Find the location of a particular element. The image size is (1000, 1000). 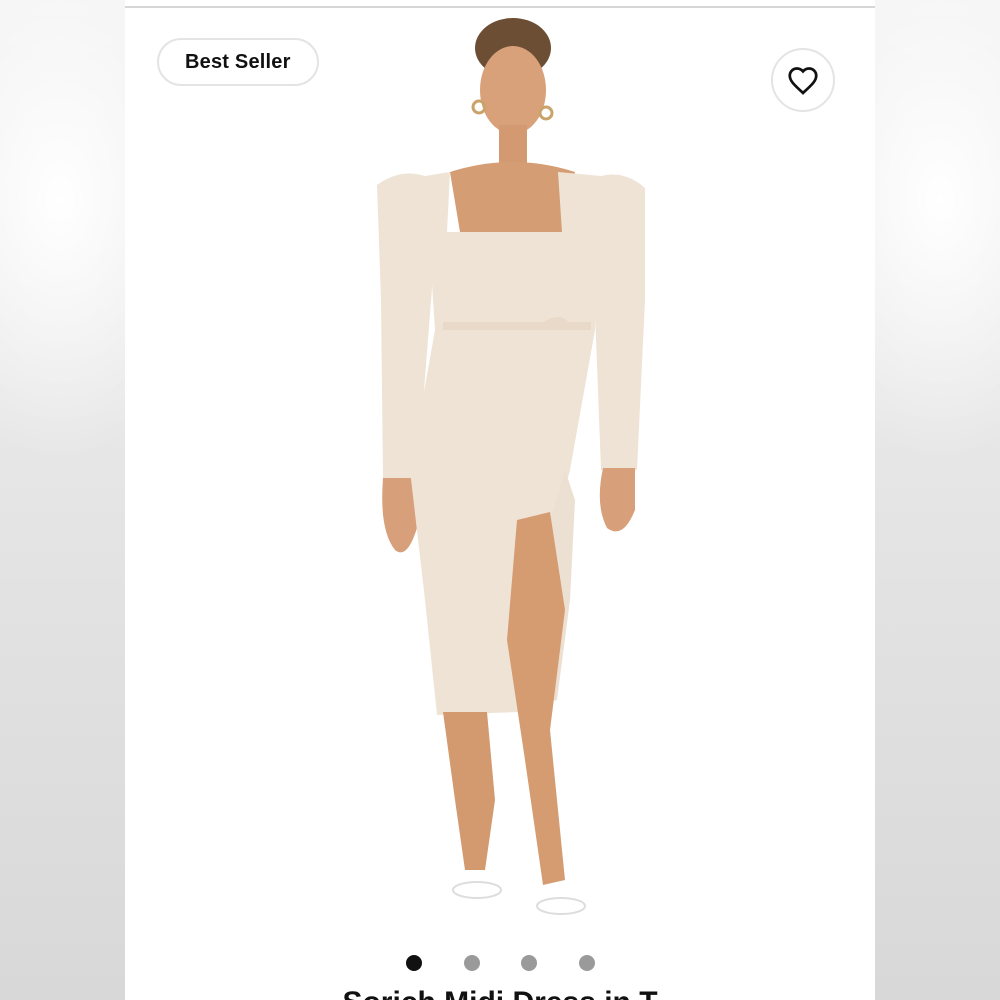

favorite-button is located at coordinates (803, 80).